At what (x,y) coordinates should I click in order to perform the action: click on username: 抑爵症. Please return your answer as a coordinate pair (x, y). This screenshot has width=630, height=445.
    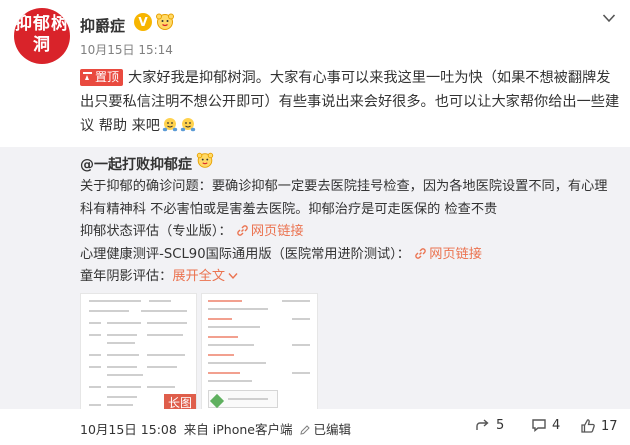
    Looking at the image, I should click on (102, 25).